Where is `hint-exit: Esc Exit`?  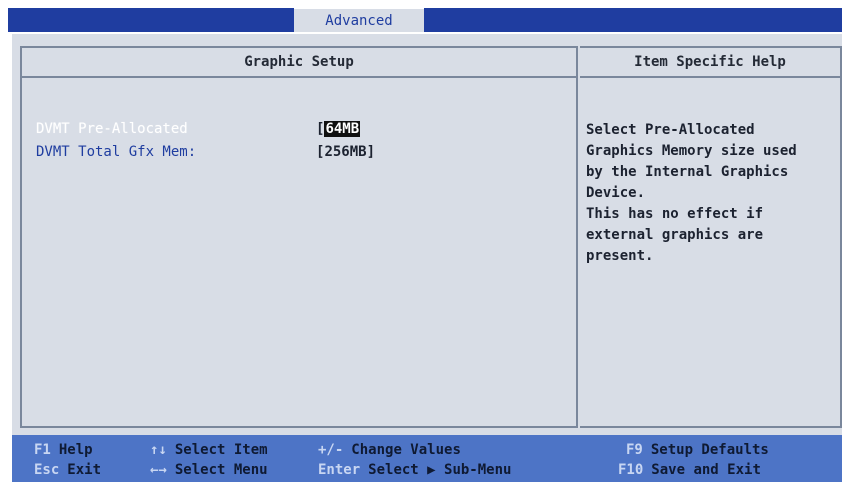
hint-exit: Esc Exit is located at coordinates (68, 470).